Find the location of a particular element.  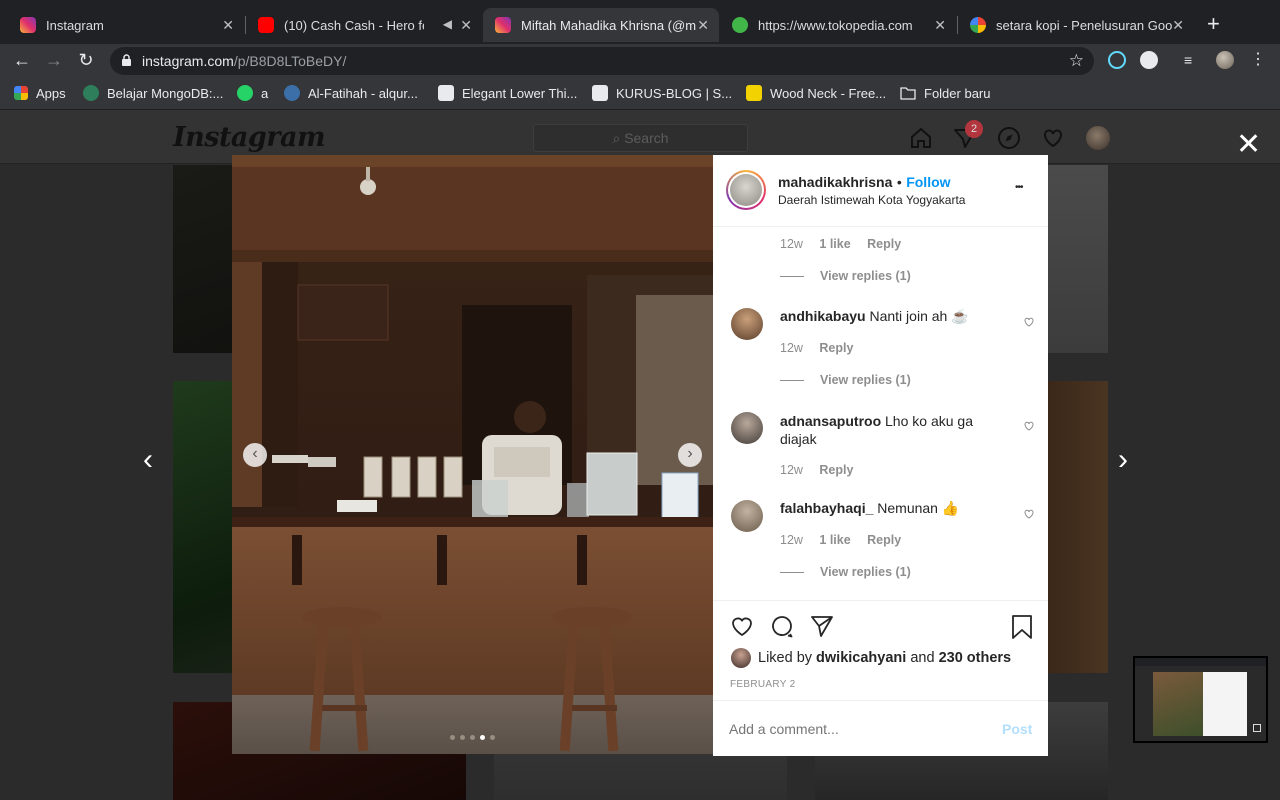

close-modal-icon: ✕ is located at coordinates (1248, 145).